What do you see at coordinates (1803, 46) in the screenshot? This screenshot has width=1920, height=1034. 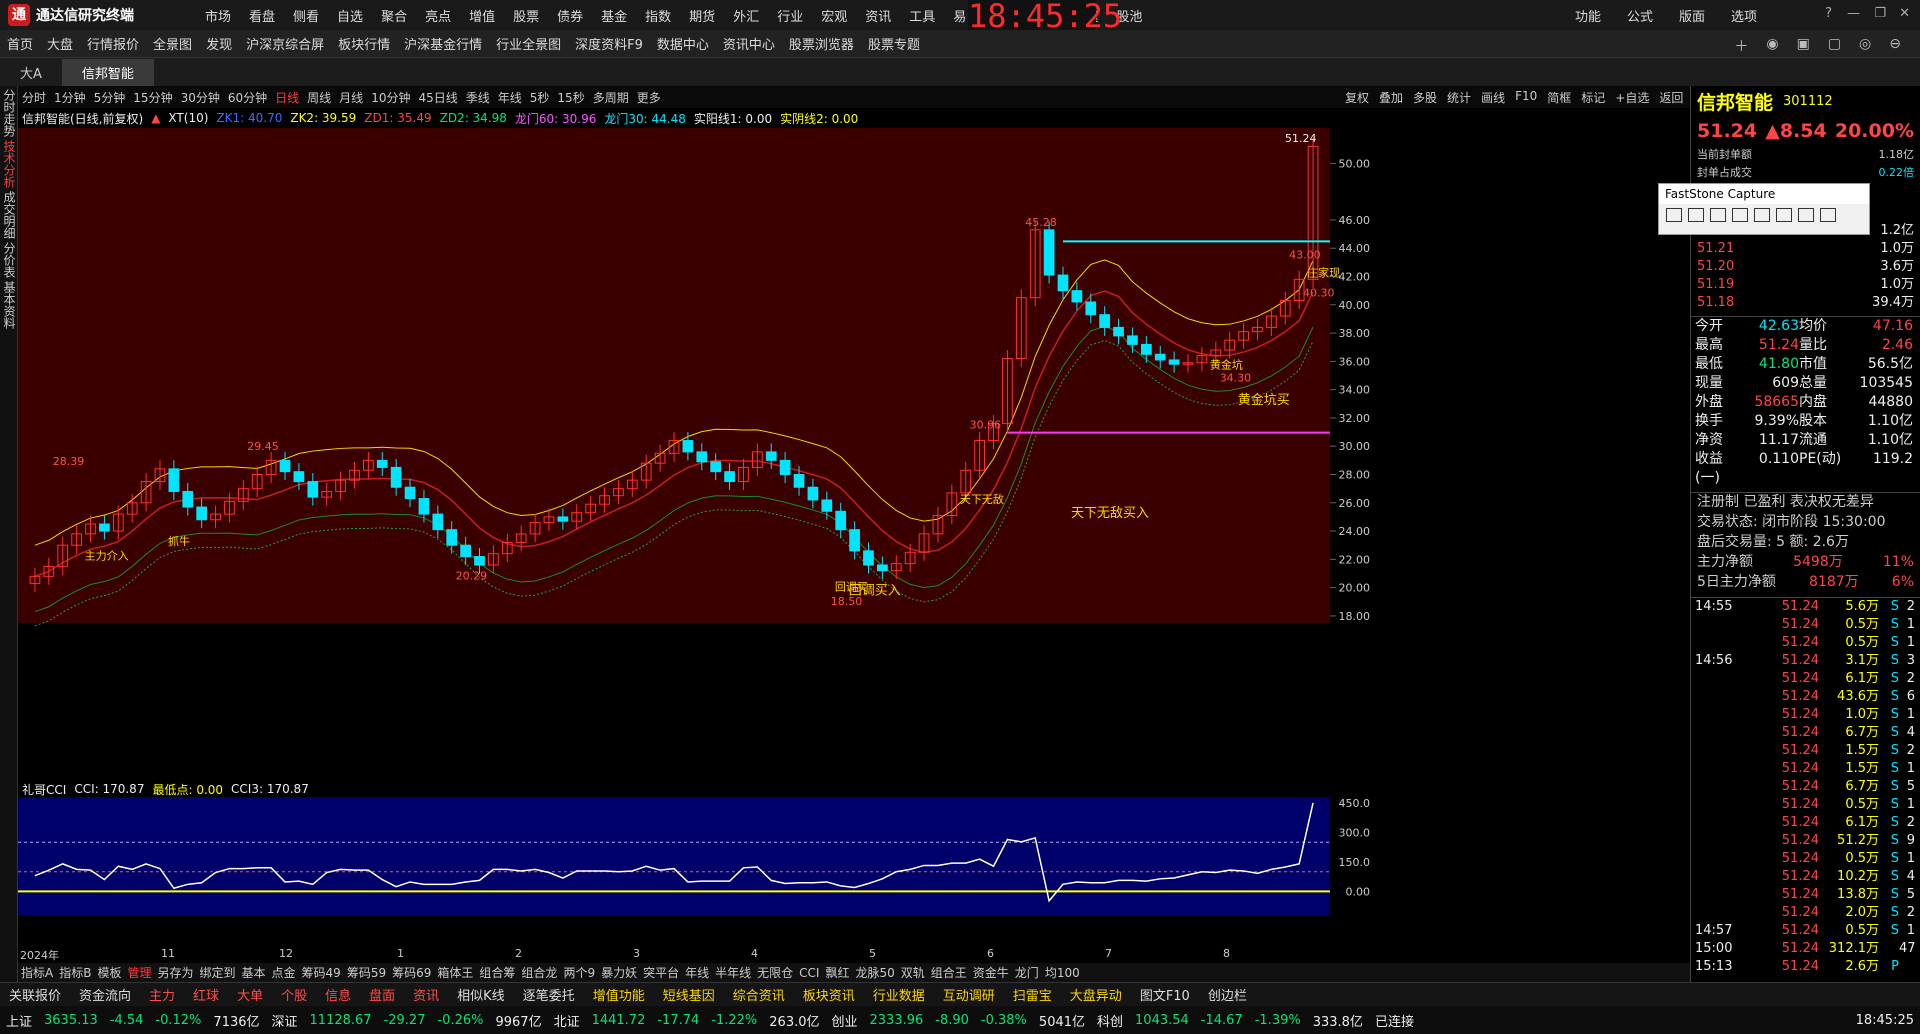 I see `lock-icon: ▣` at bounding box center [1803, 46].